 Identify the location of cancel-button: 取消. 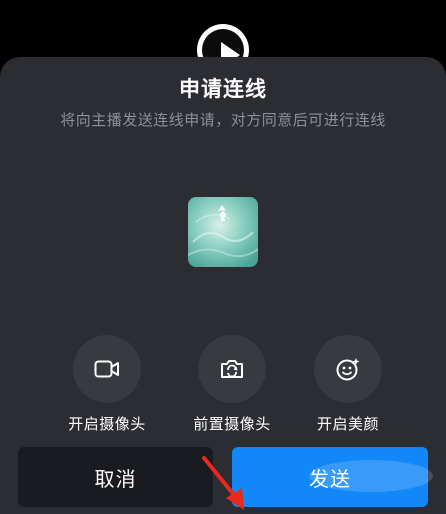
(115, 477).